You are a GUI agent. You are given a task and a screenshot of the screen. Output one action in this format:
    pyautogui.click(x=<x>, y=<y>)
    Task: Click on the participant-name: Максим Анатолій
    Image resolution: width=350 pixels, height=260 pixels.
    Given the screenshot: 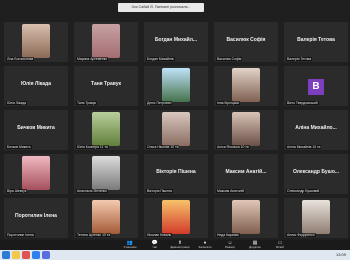 What is the action you would take?
    pyautogui.click(x=231, y=191)
    